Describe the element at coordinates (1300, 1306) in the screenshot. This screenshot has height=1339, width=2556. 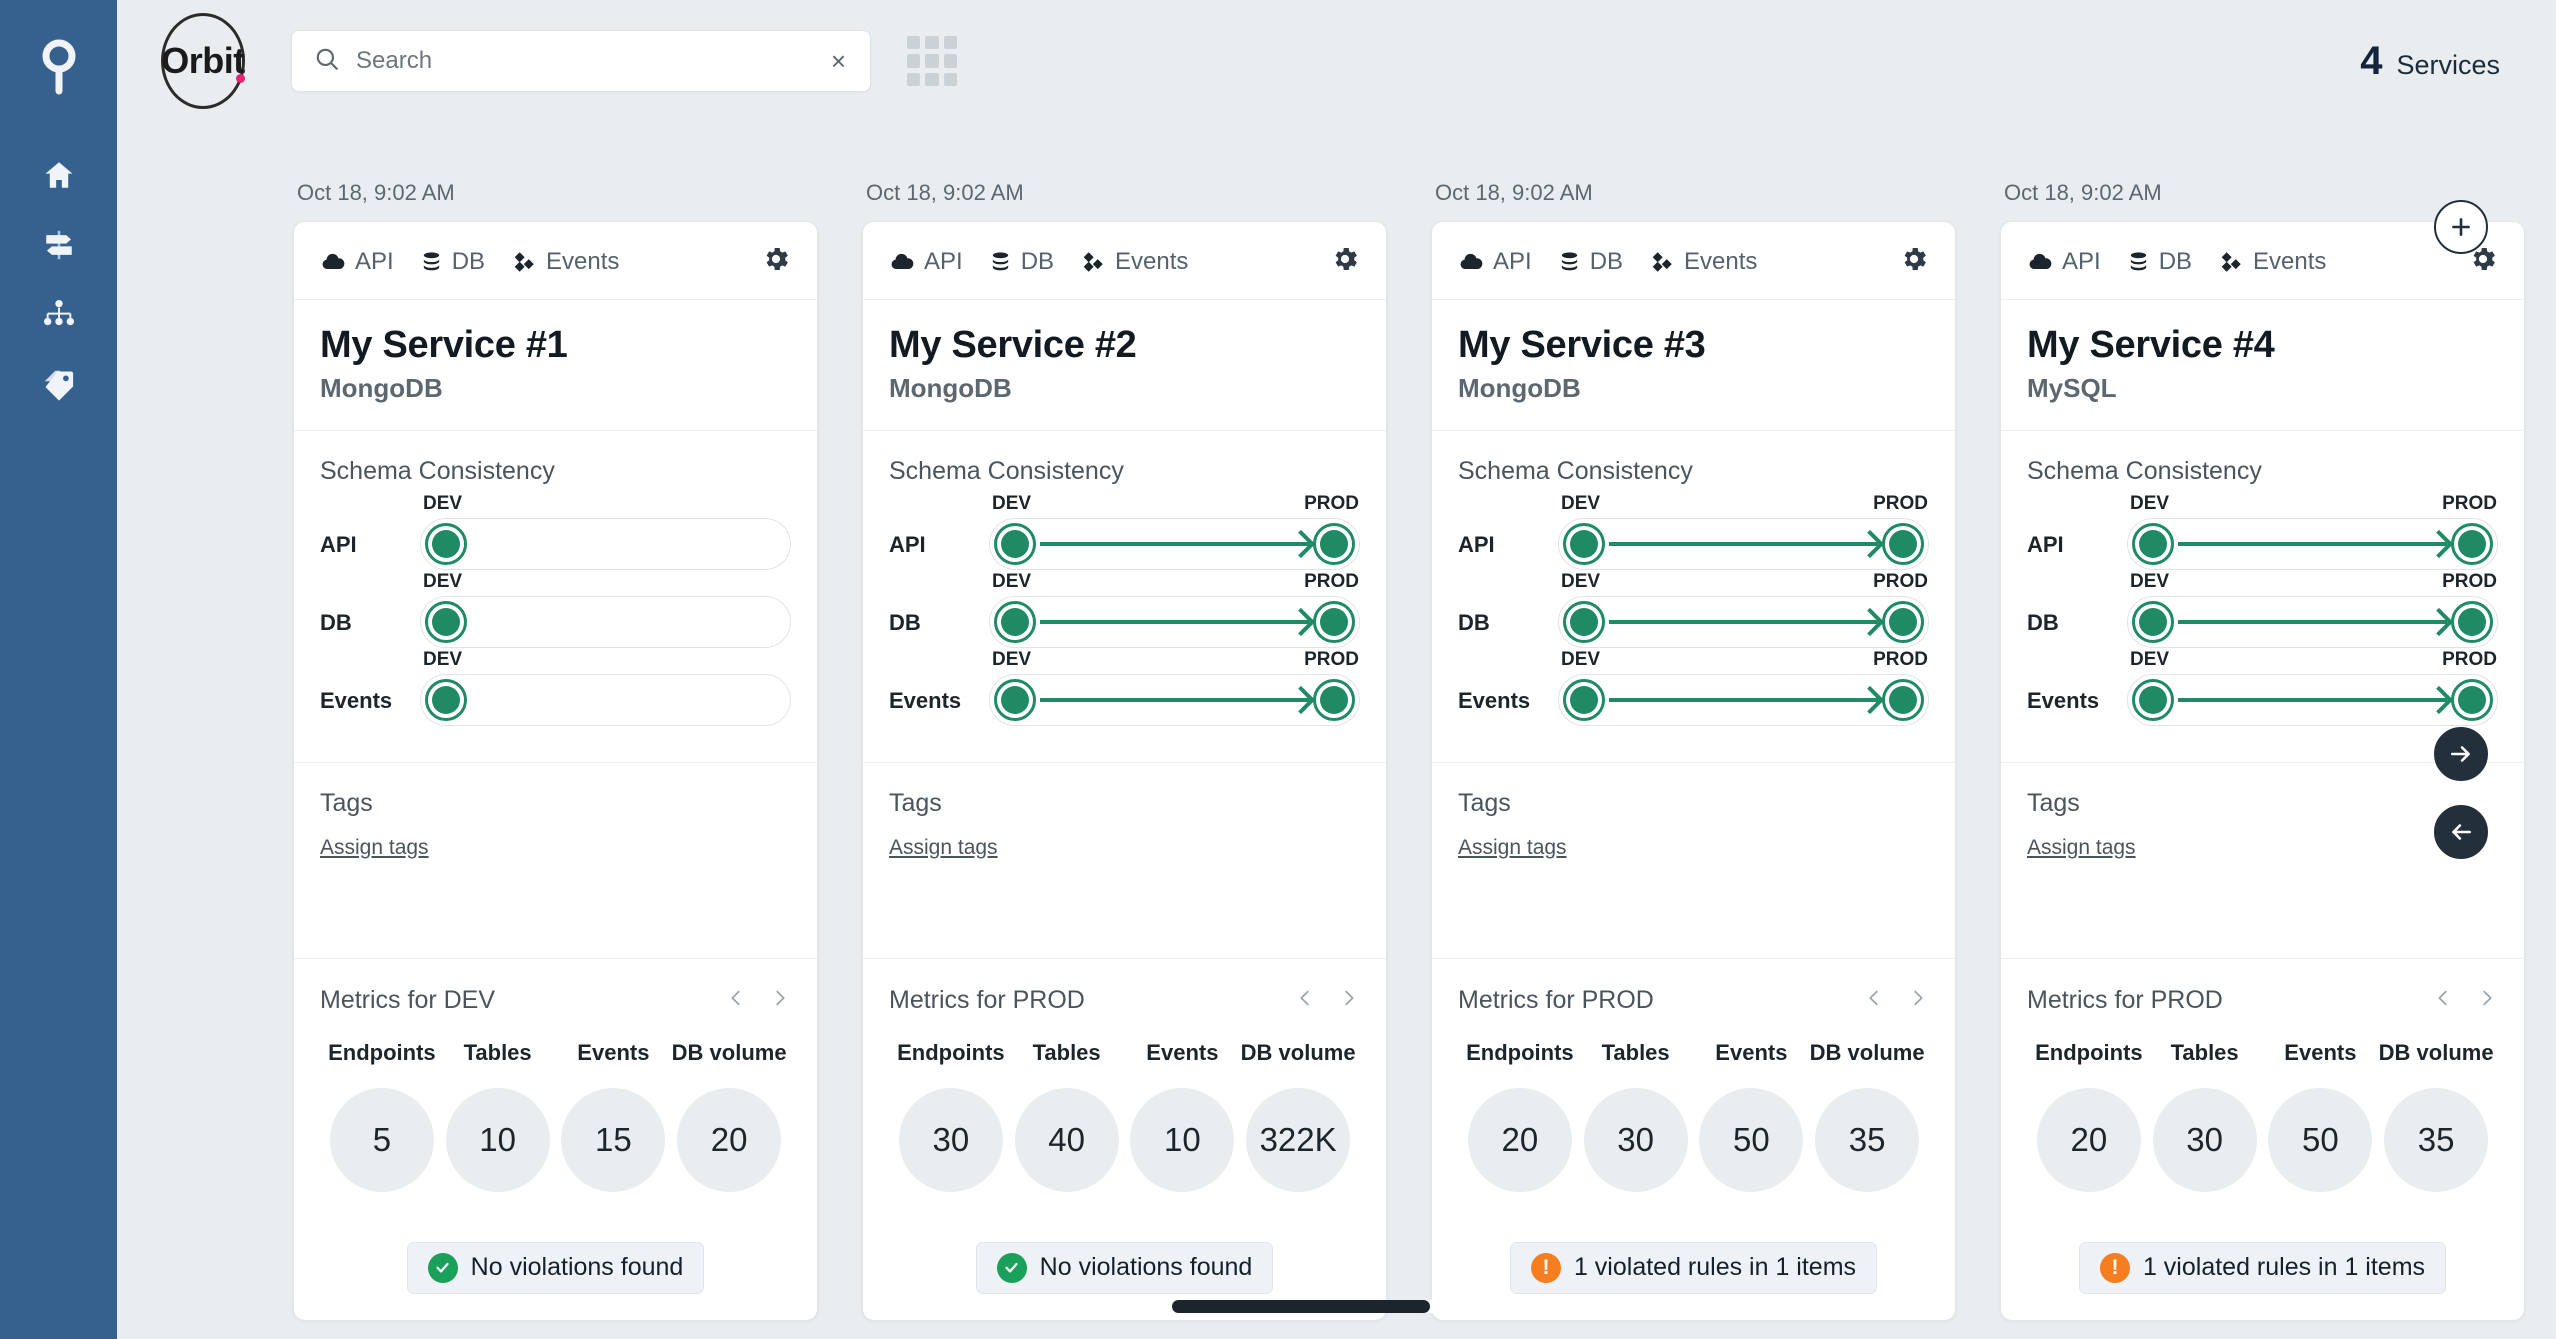
I see `scrollbar-thumb` at that location.